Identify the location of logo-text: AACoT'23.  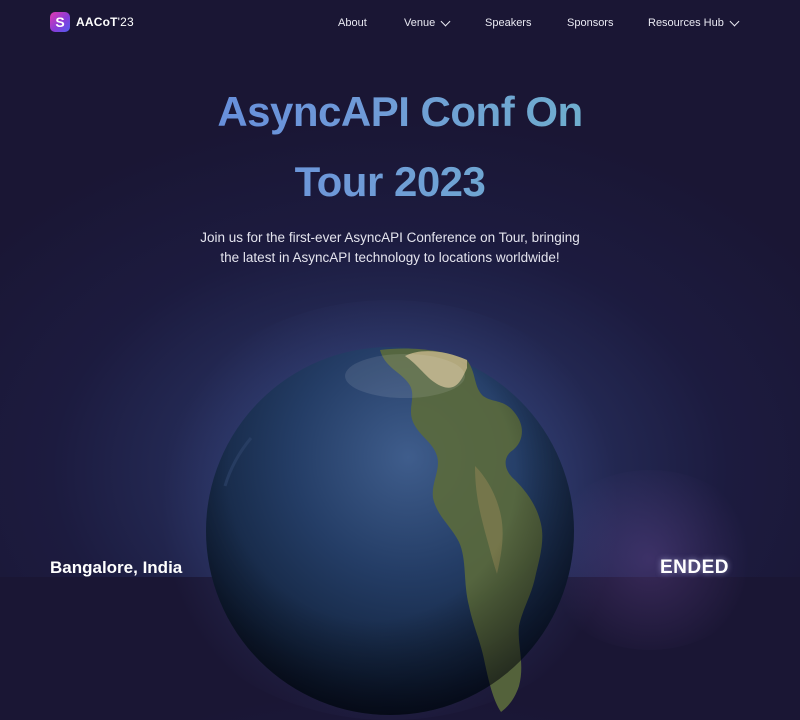
(105, 22).